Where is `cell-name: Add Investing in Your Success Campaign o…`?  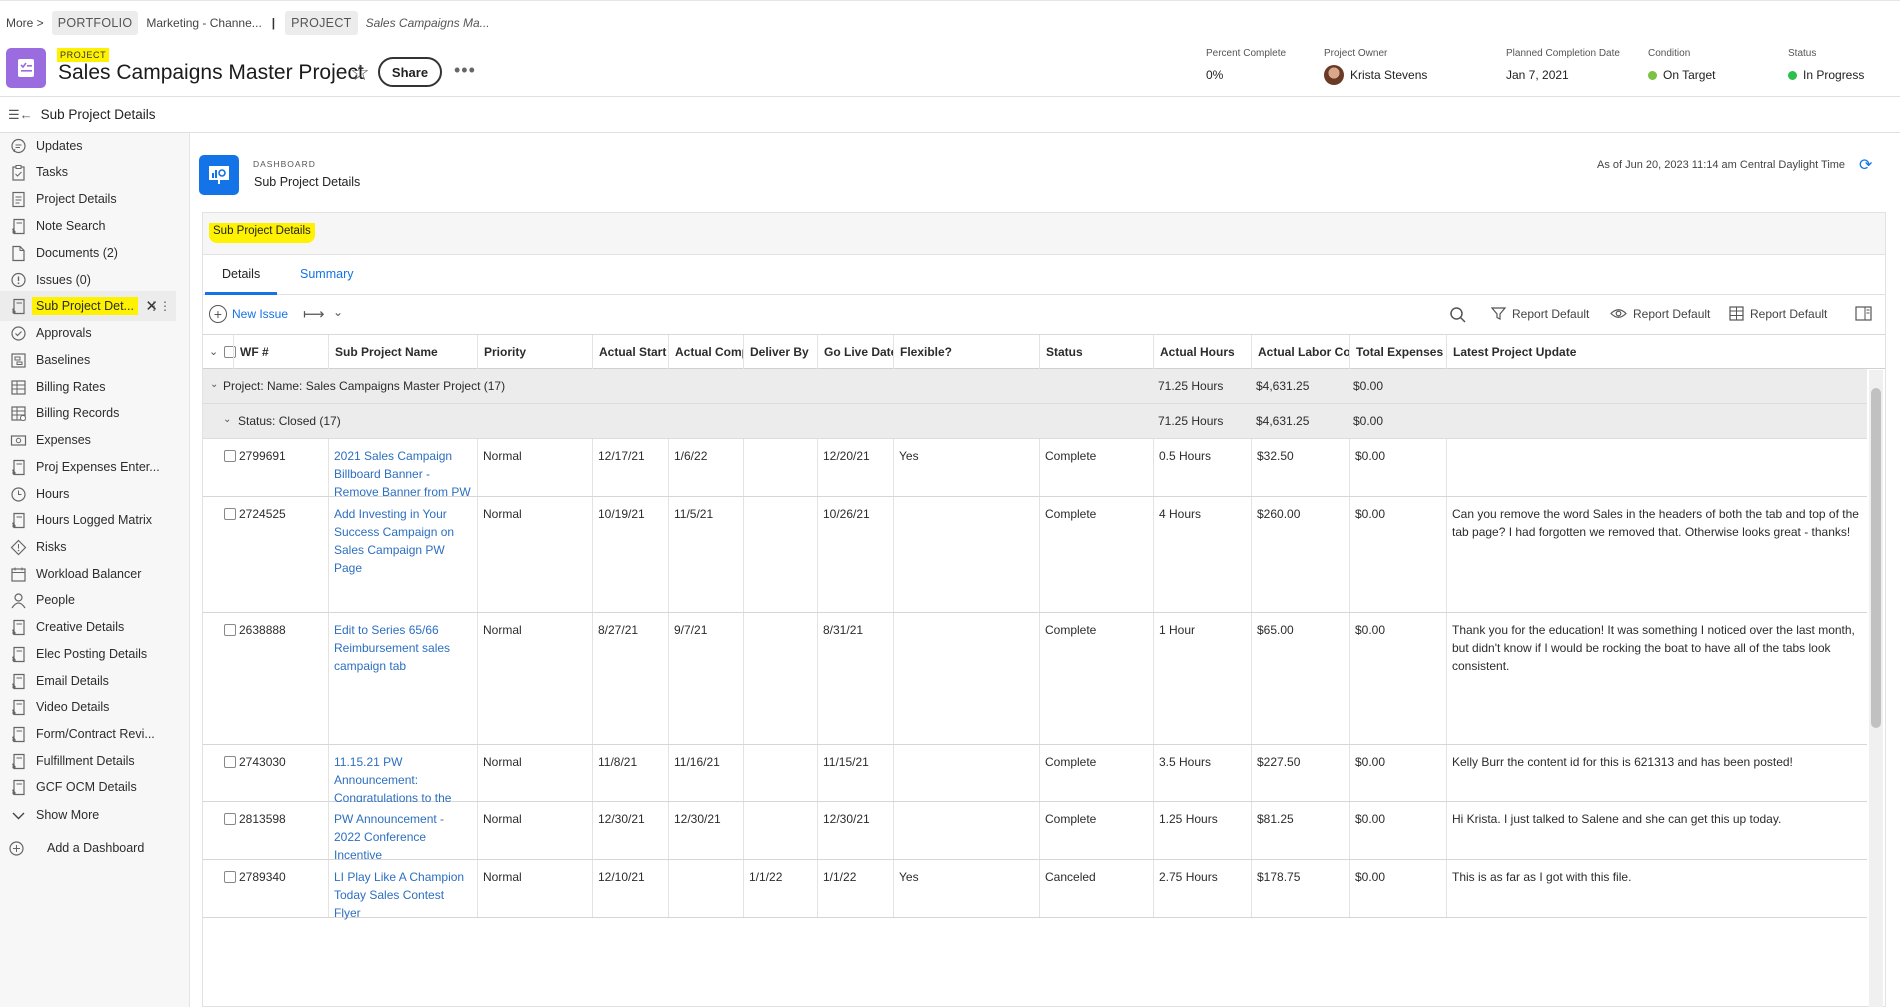
cell-name: Add Investing in Your Success Campaign o… is located at coordinates (402, 541).